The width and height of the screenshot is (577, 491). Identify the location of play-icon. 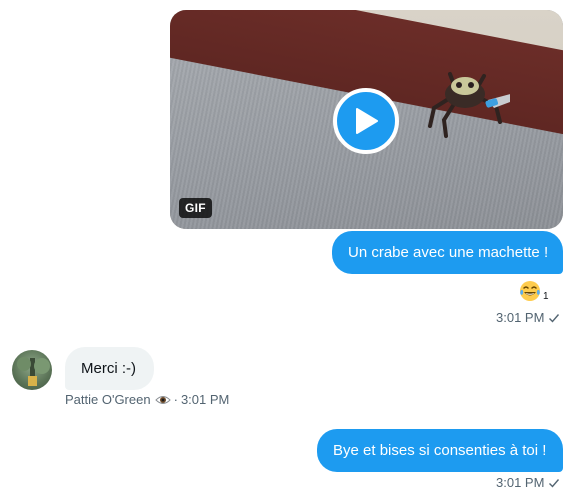
(367, 121).